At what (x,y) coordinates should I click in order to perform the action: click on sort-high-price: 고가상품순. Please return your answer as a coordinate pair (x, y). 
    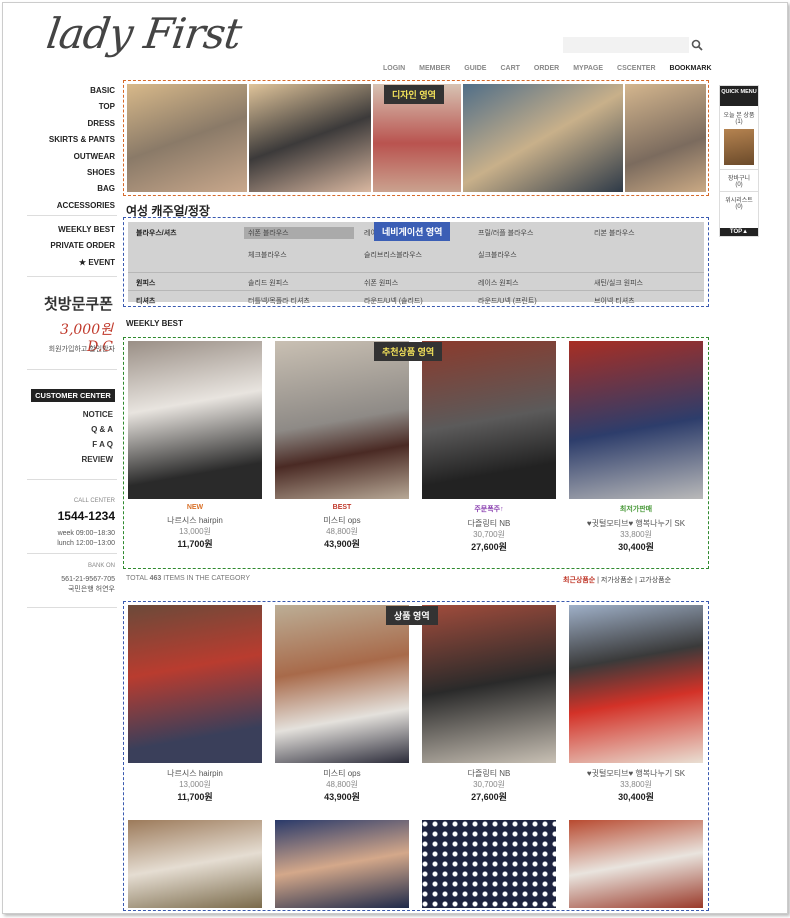
    Looking at the image, I should click on (655, 580).